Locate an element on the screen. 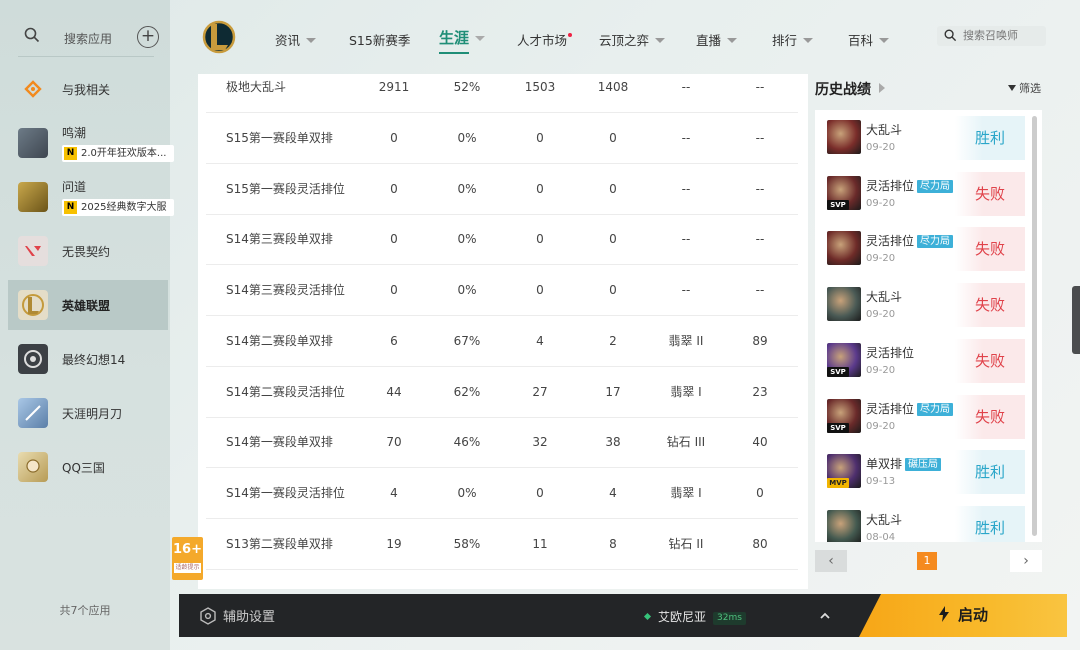  tab-ranking: 排行 is located at coordinates (793, 39).